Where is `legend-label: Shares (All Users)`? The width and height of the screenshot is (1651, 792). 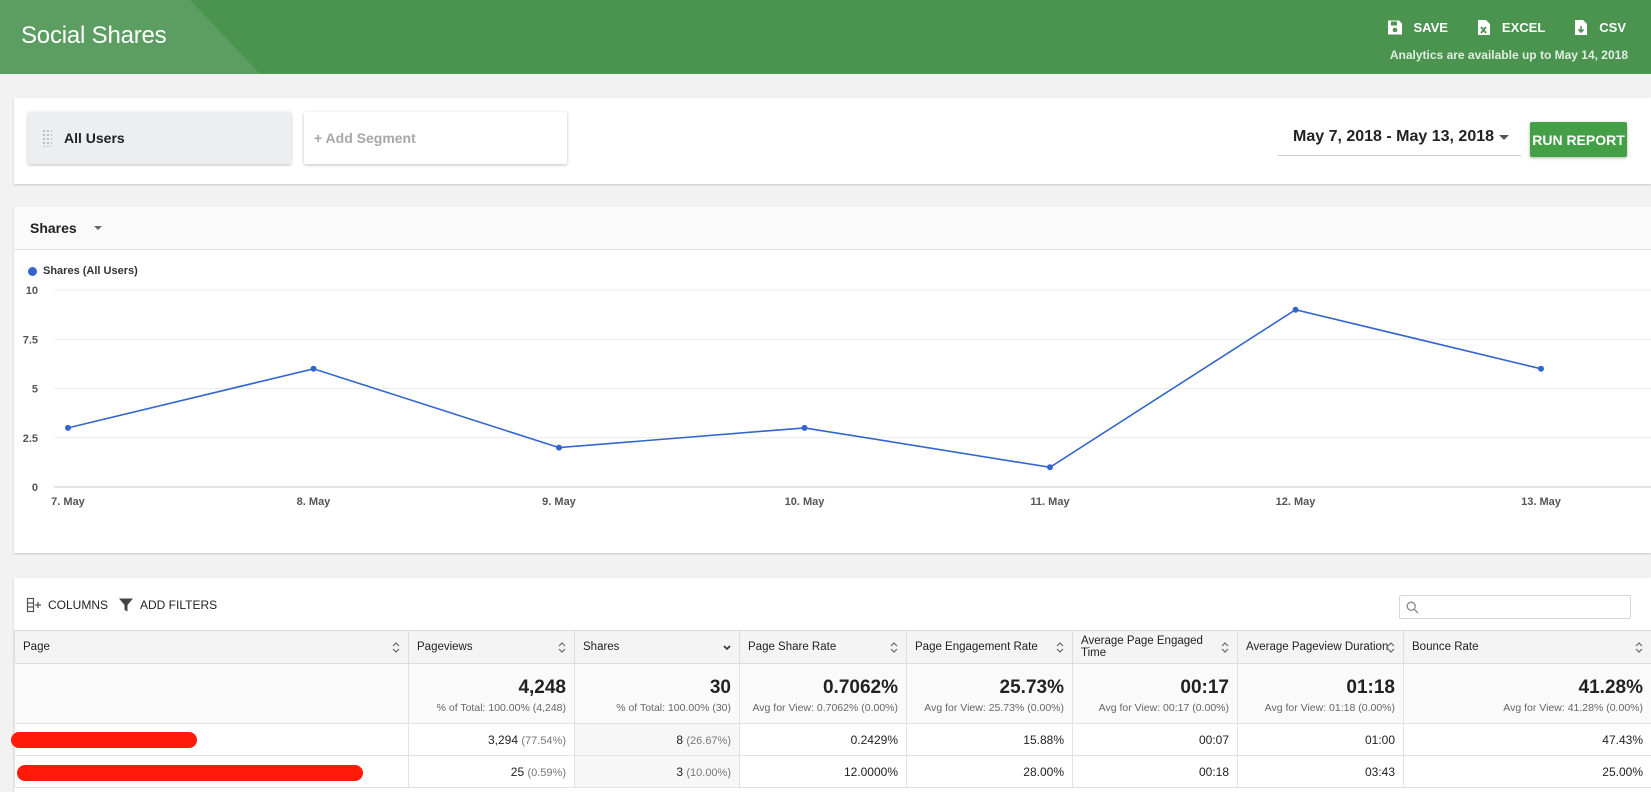 legend-label: Shares (All Users) is located at coordinates (90, 271).